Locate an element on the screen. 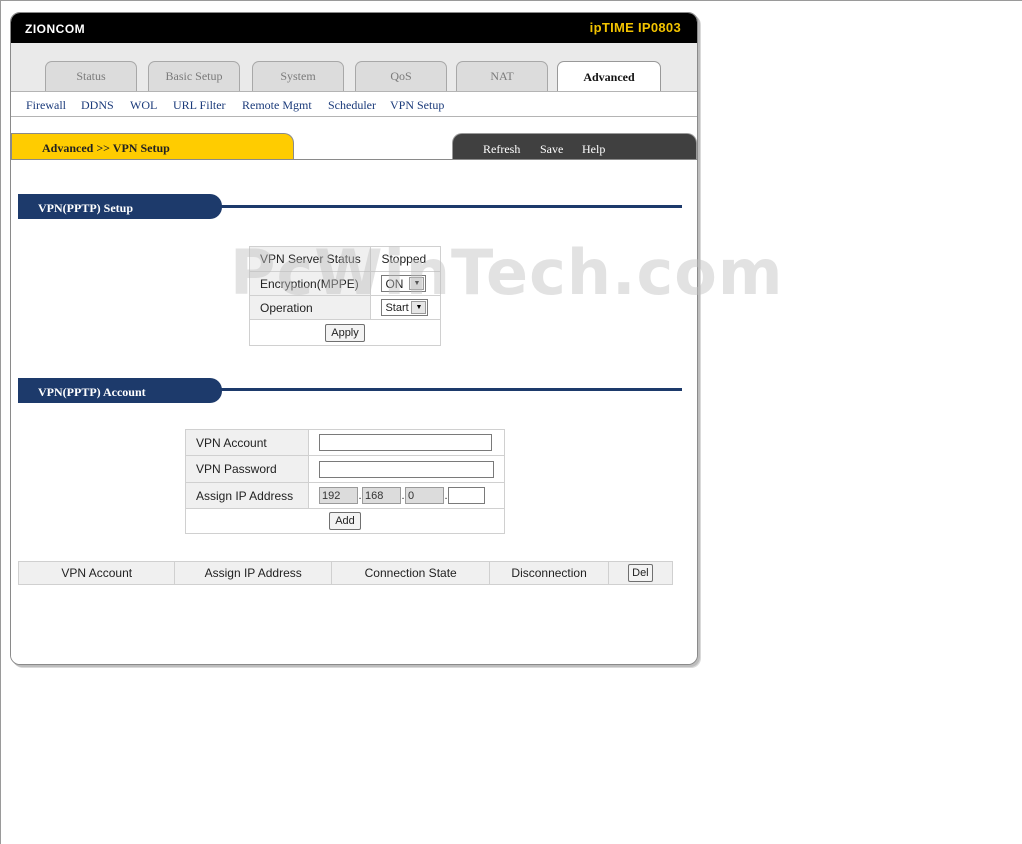  window-left-border is located at coordinates (0, 422).